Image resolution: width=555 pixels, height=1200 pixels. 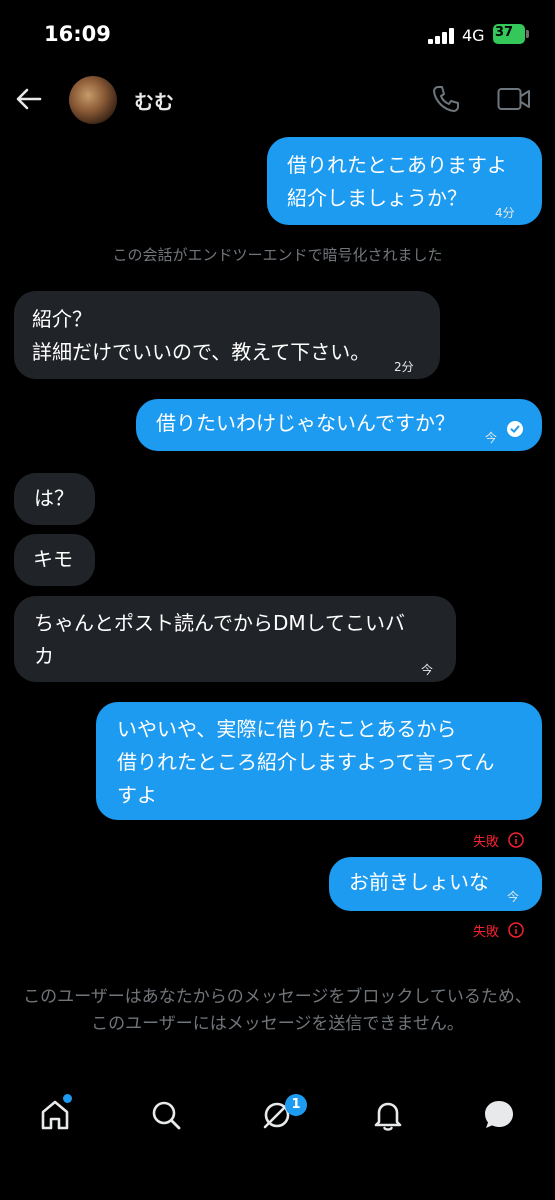 What do you see at coordinates (515, 429) in the screenshot?
I see `read-check-icon` at bounding box center [515, 429].